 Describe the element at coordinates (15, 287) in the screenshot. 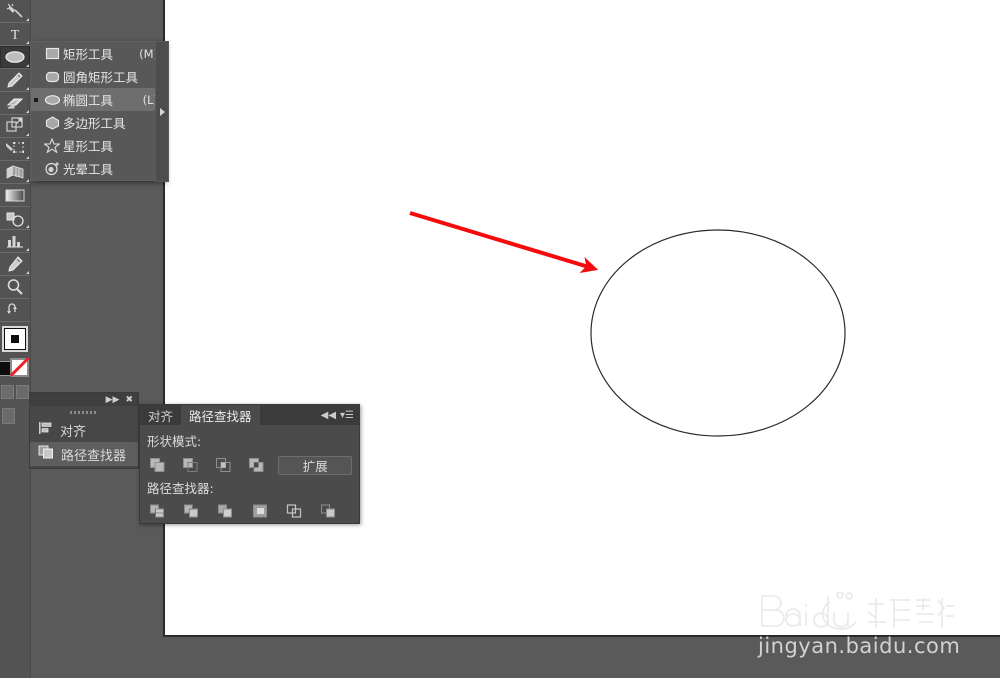

I see `zoom-tool-icon` at that location.